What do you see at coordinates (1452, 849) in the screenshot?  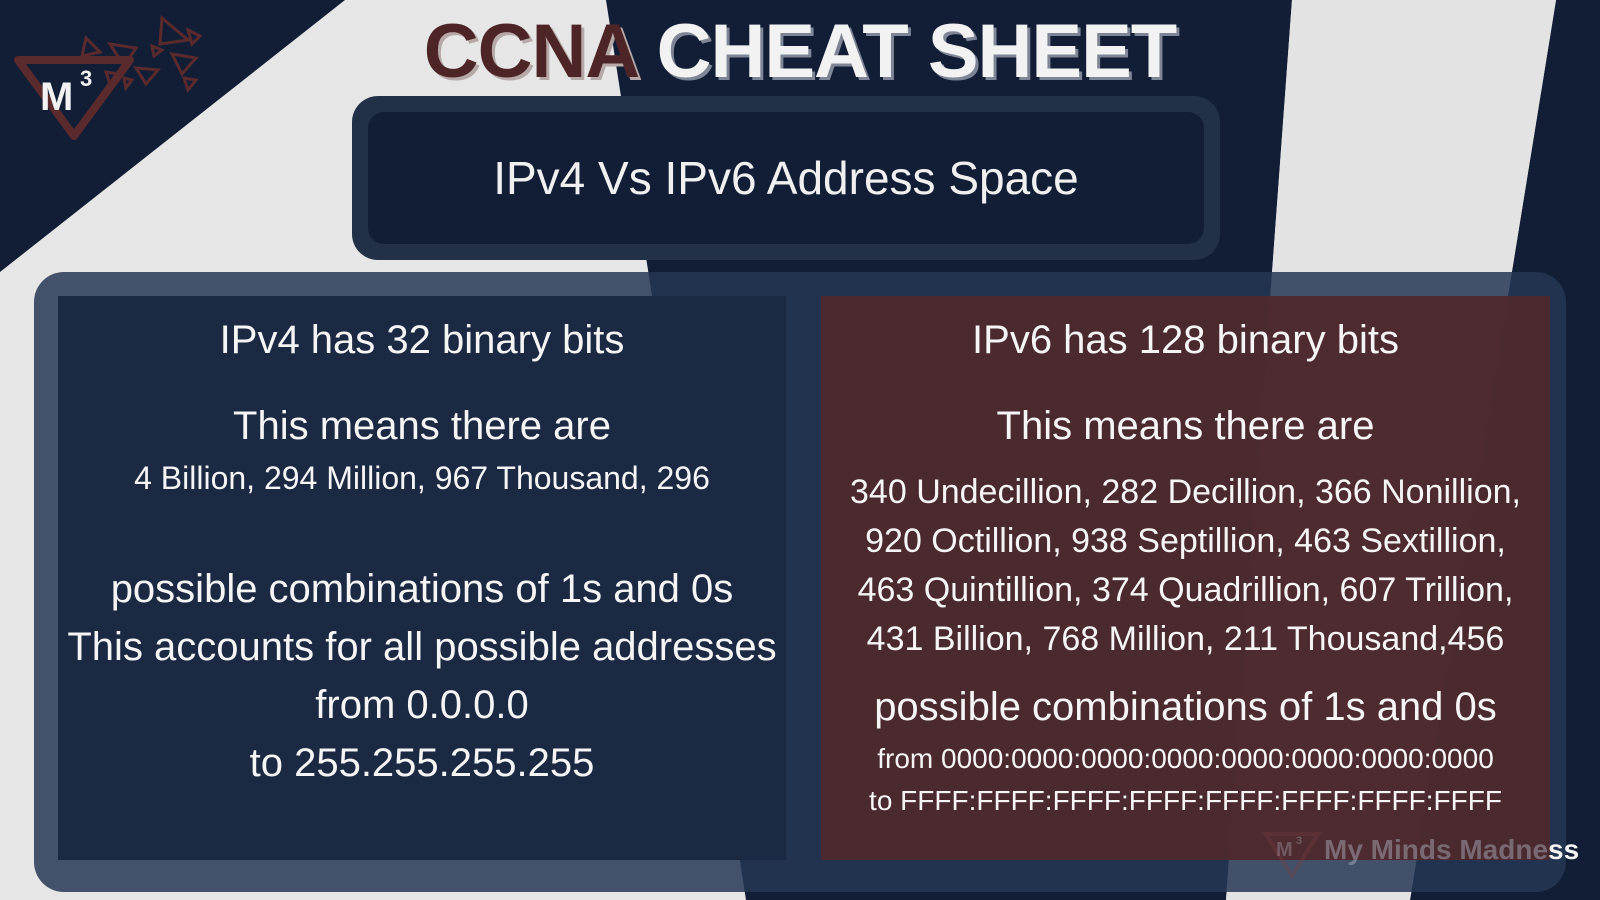 I see `watermark-text: My Minds Madness` at bounding box center [1452, 849].